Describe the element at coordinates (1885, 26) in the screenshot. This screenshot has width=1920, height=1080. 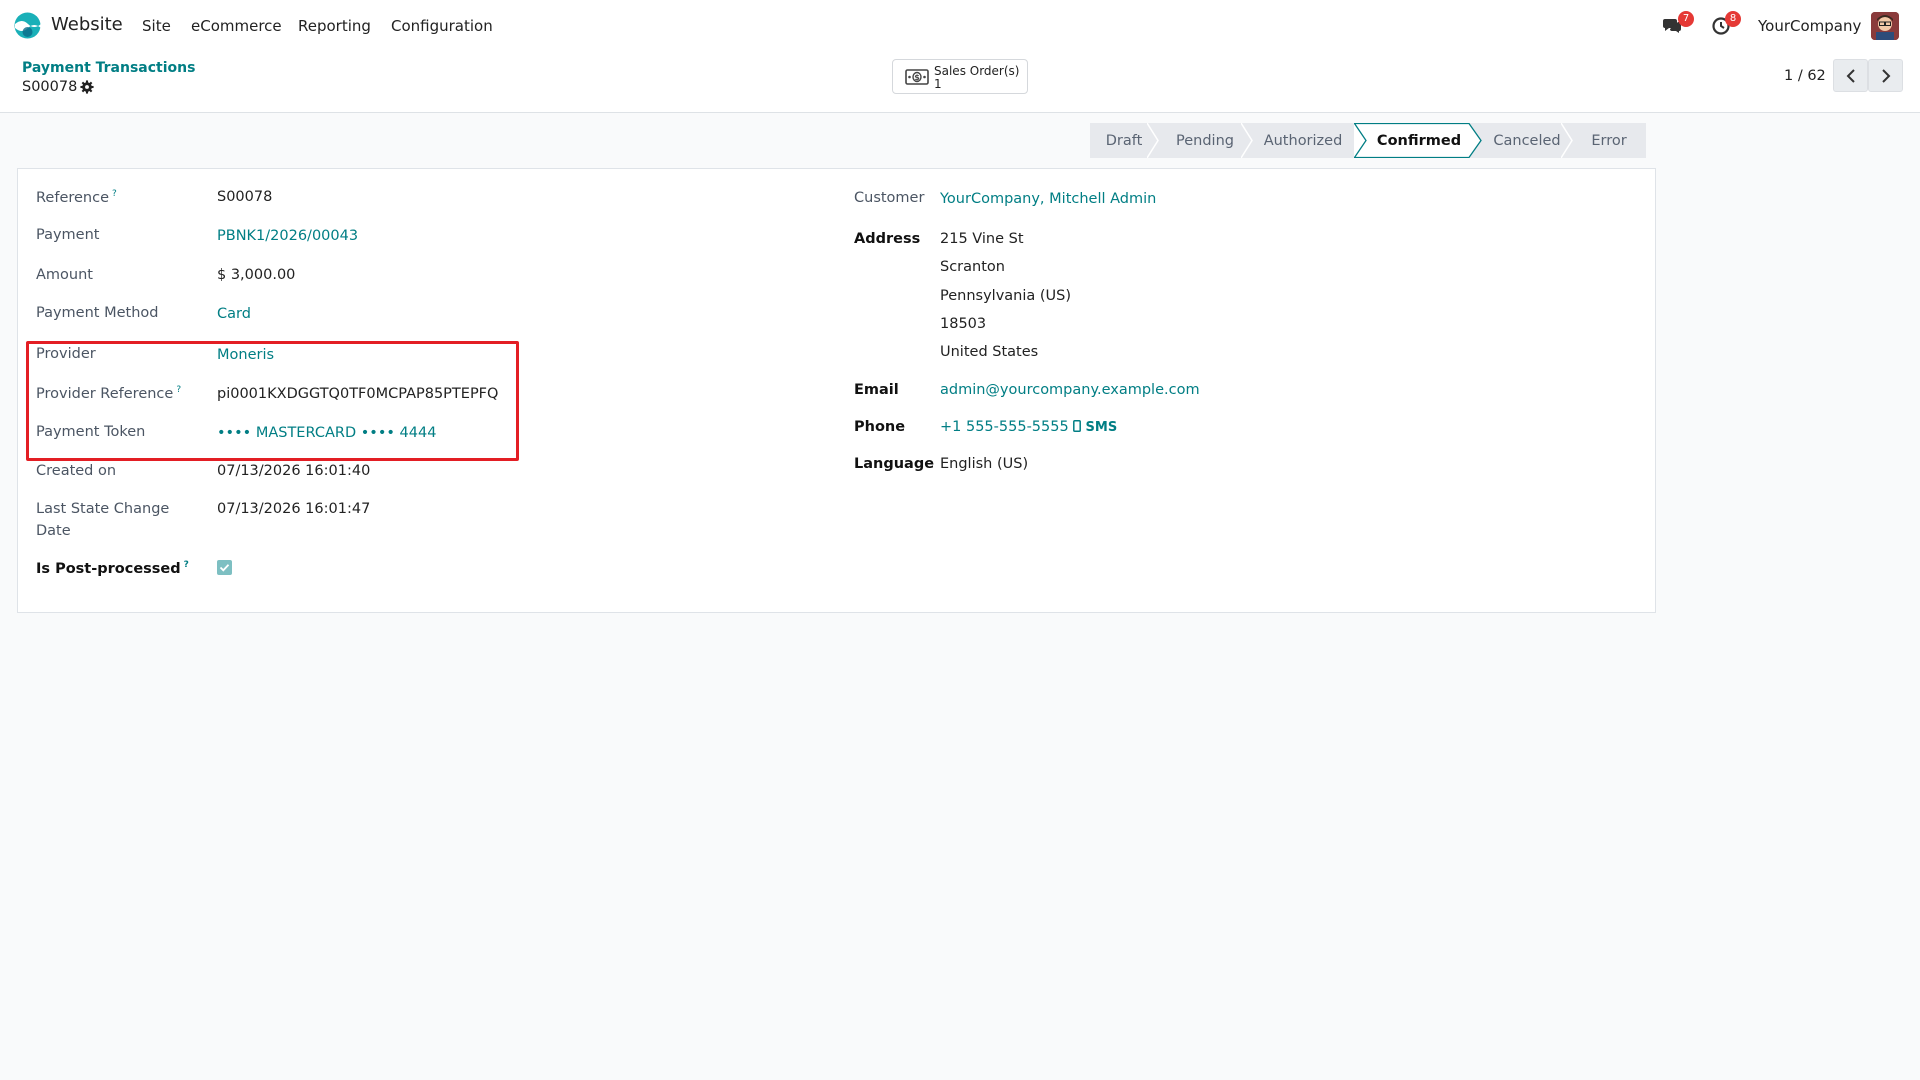
I see `user-avatar` at that location.